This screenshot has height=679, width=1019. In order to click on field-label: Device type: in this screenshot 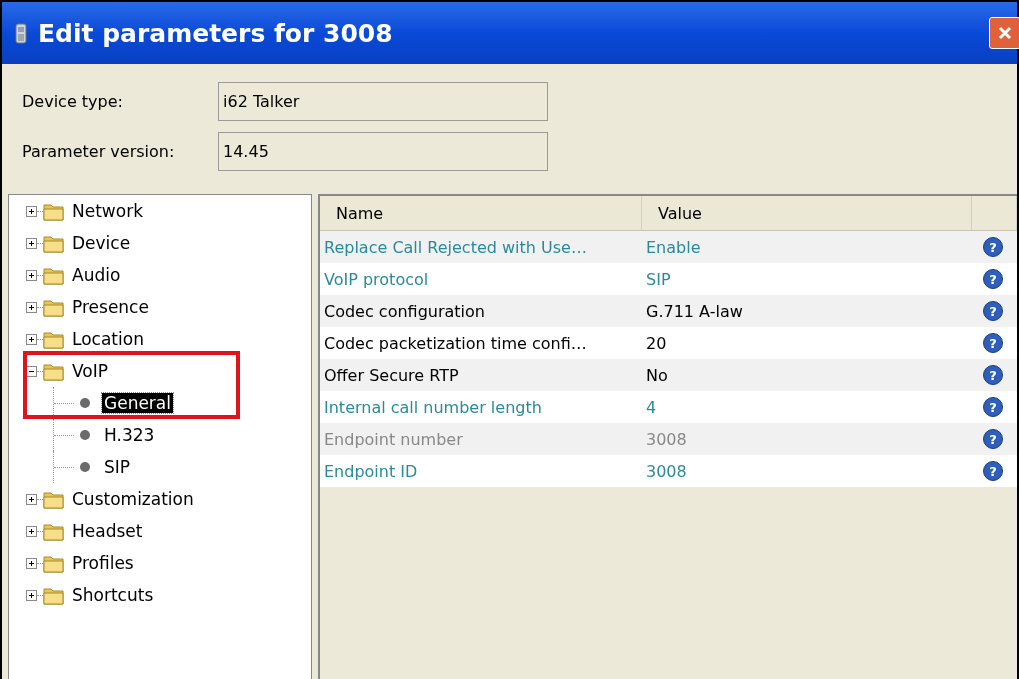, I will do `click(73, 101)`.